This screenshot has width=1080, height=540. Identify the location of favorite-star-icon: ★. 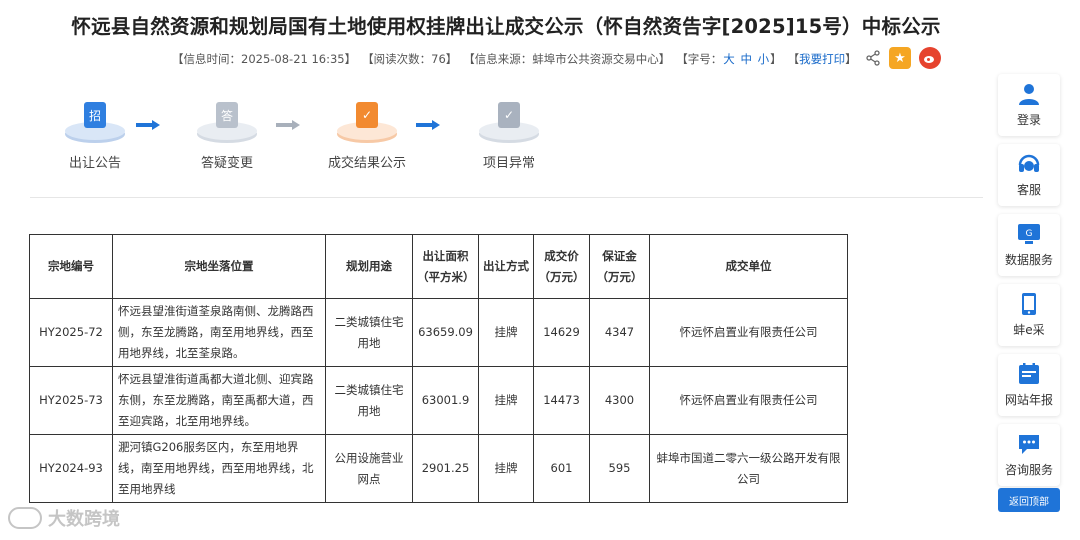
(900, 58).